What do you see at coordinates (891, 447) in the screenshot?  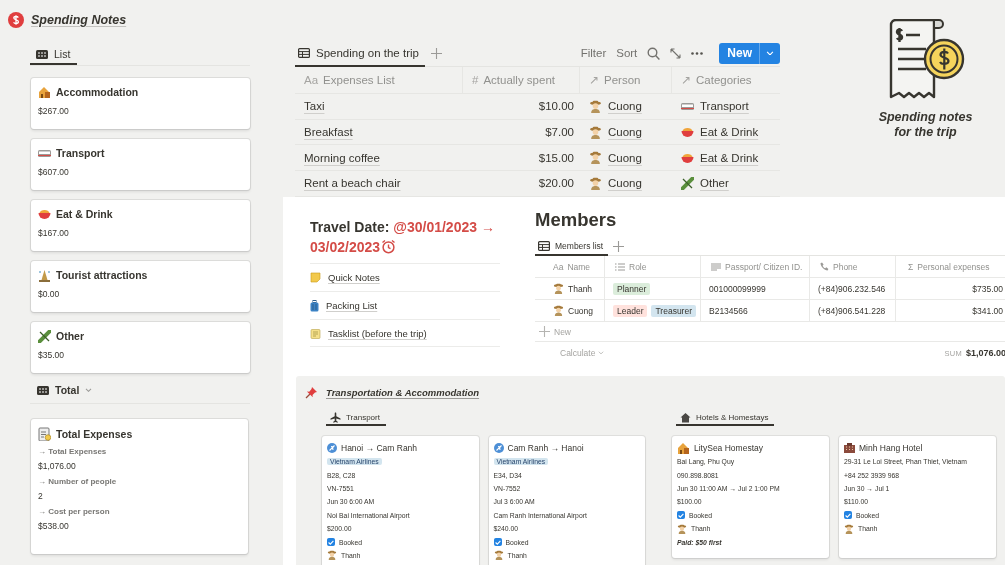 I see `card-title: Minh Hang Hotel` at bounding box center [891, 447].